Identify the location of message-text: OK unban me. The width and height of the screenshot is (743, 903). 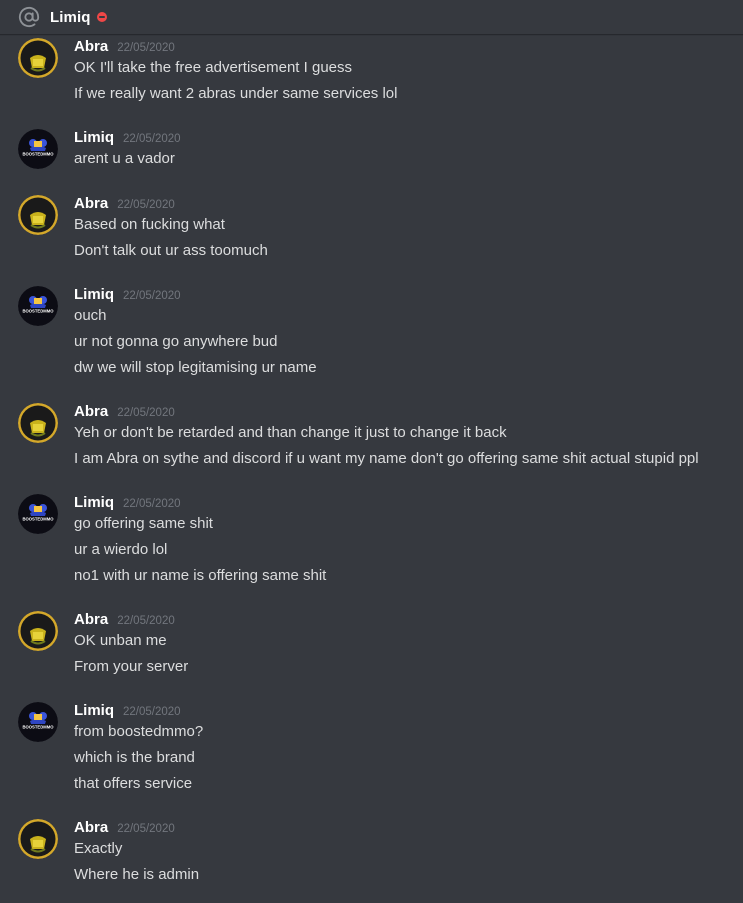
(120, 640).